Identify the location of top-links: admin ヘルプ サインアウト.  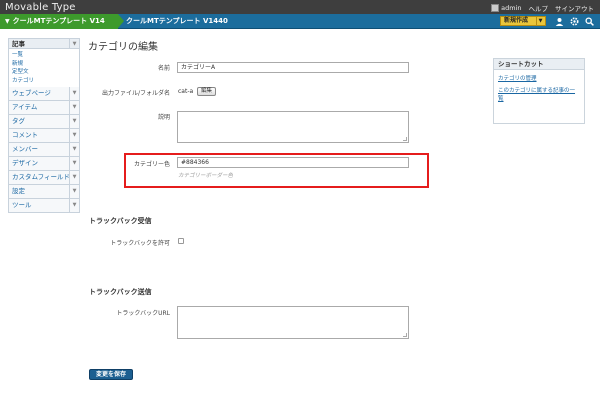
(542, 8).